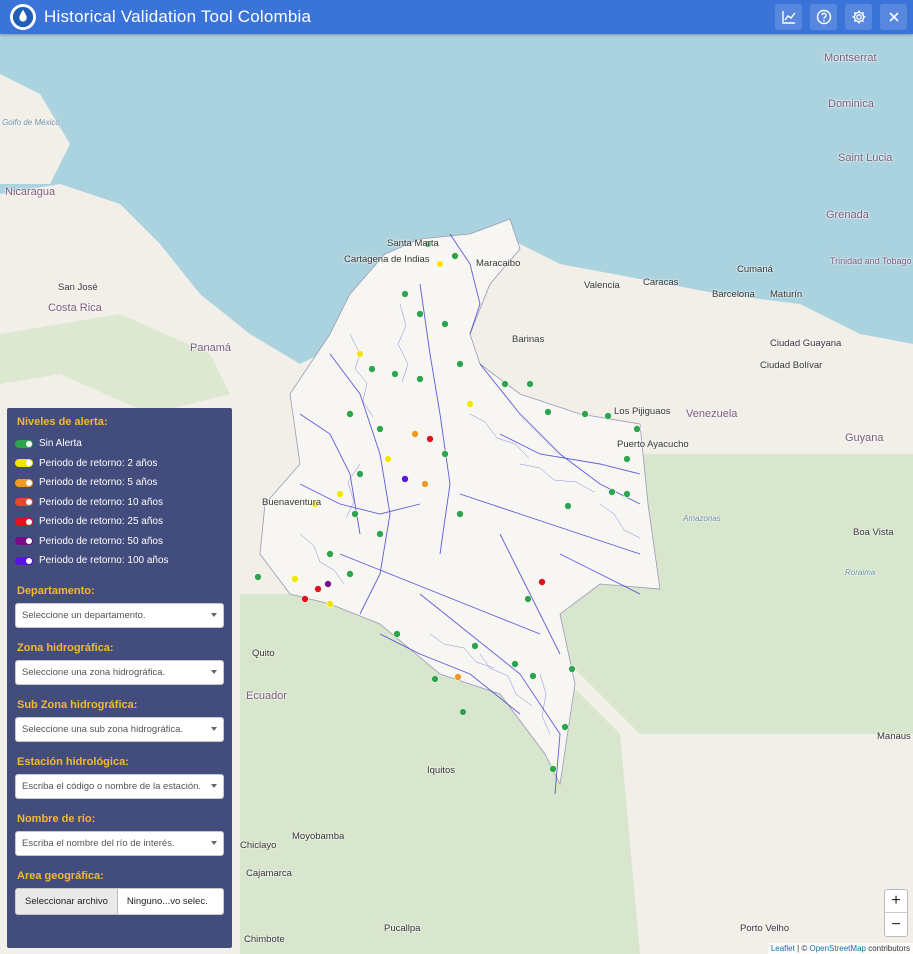 The image size is (913, 954). I want to click on selected-file-name: Ninguno...vo selec., so click(167, 901).